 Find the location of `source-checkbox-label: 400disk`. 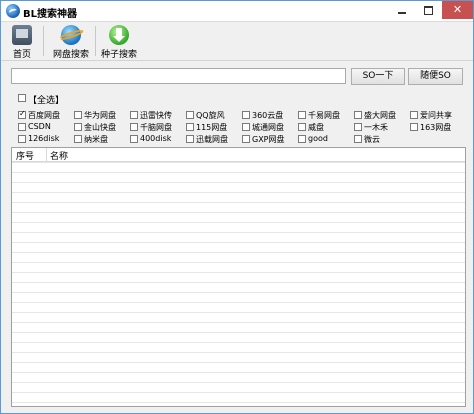

source-checkbox-label: 400disk is located at coordinates (156, 138).